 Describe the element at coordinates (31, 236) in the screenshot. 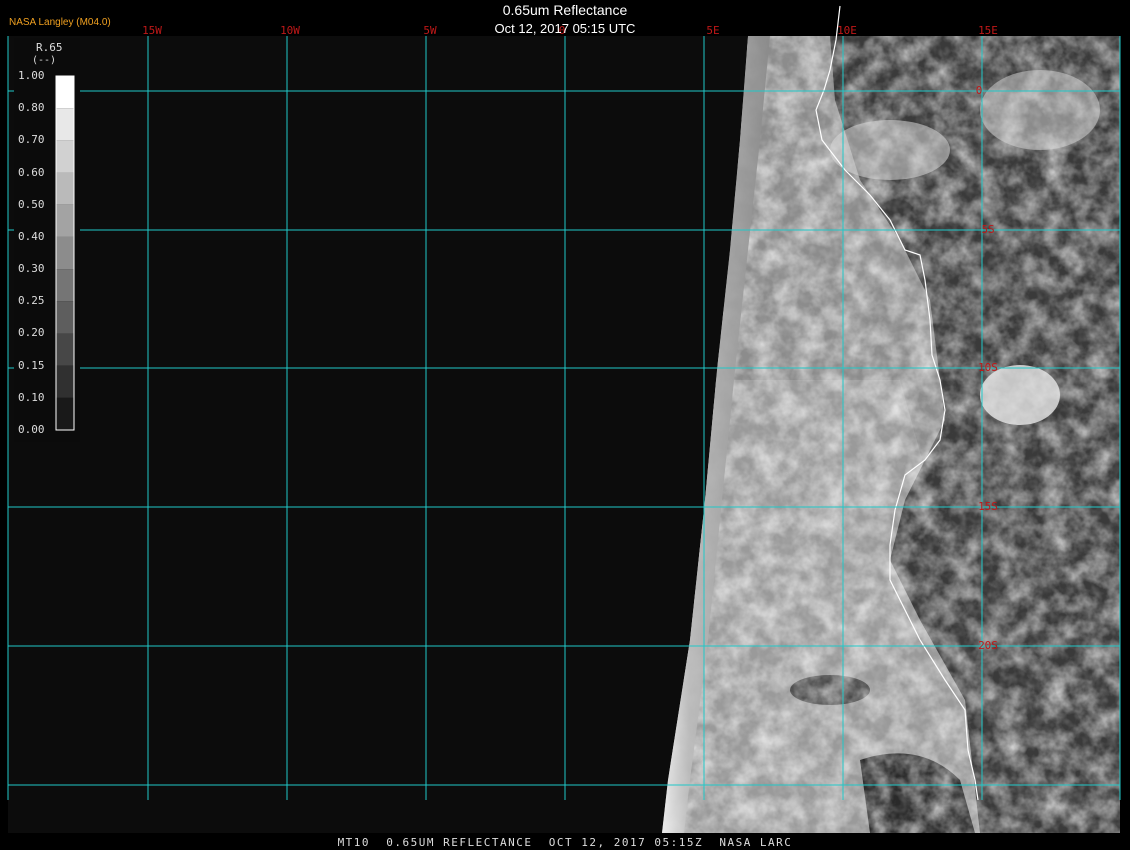

I see `legend-tick-label: 0.40` at that location.